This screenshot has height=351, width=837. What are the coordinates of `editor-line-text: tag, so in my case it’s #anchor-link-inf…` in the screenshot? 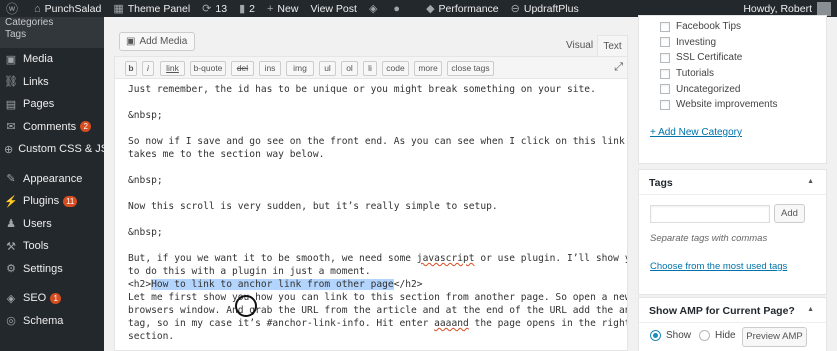 It's located at (378, 323).